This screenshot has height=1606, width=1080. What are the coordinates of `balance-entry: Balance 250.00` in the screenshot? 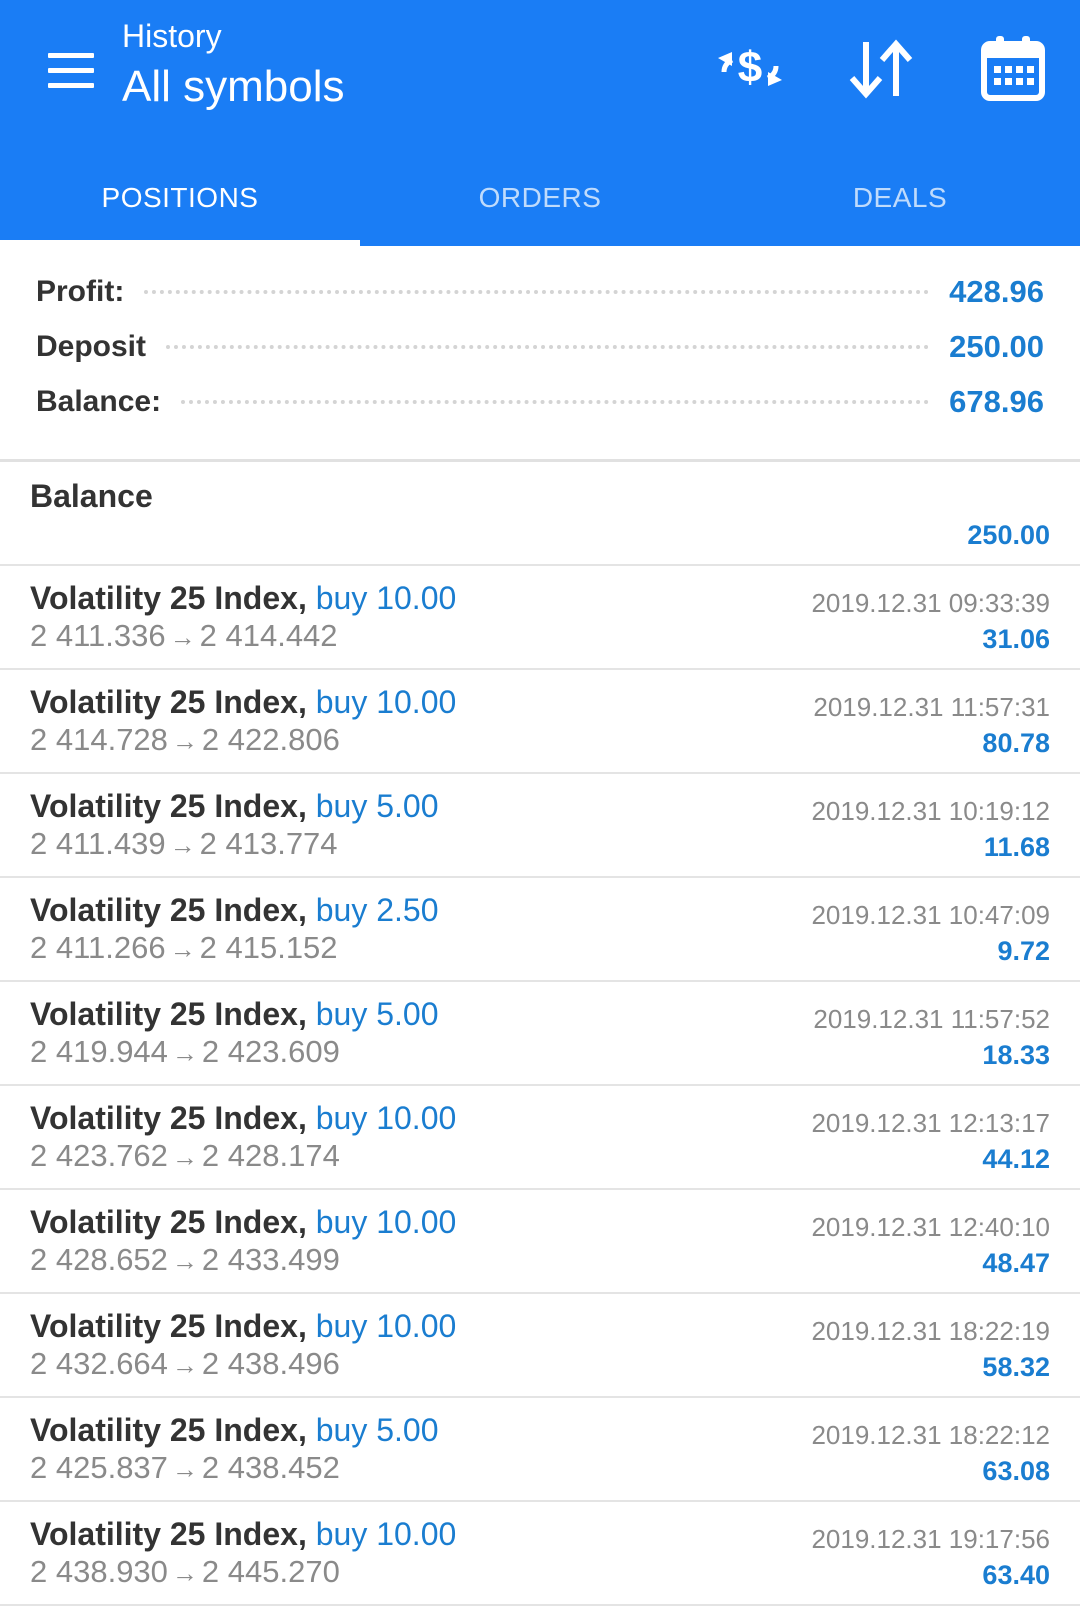 It's located at (540, 514).